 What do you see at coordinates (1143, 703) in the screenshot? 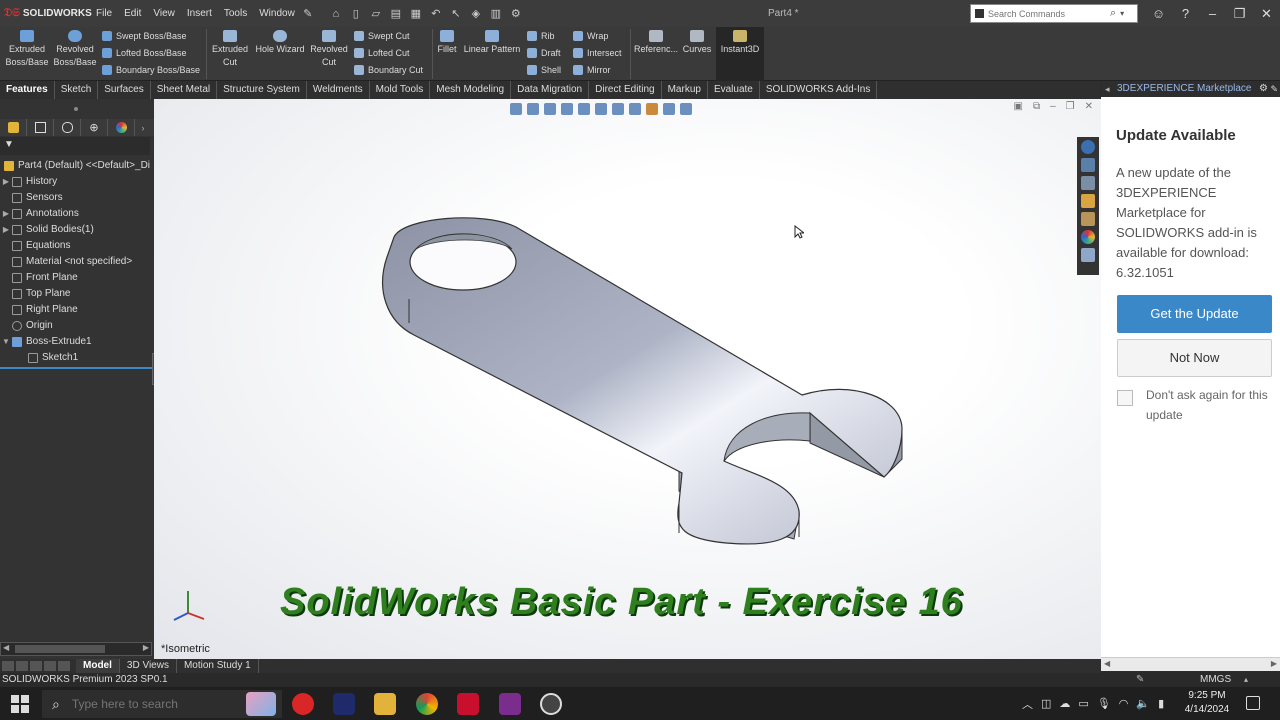
I see `volume-icon: 🔈` at bounding box center [1143, 703].